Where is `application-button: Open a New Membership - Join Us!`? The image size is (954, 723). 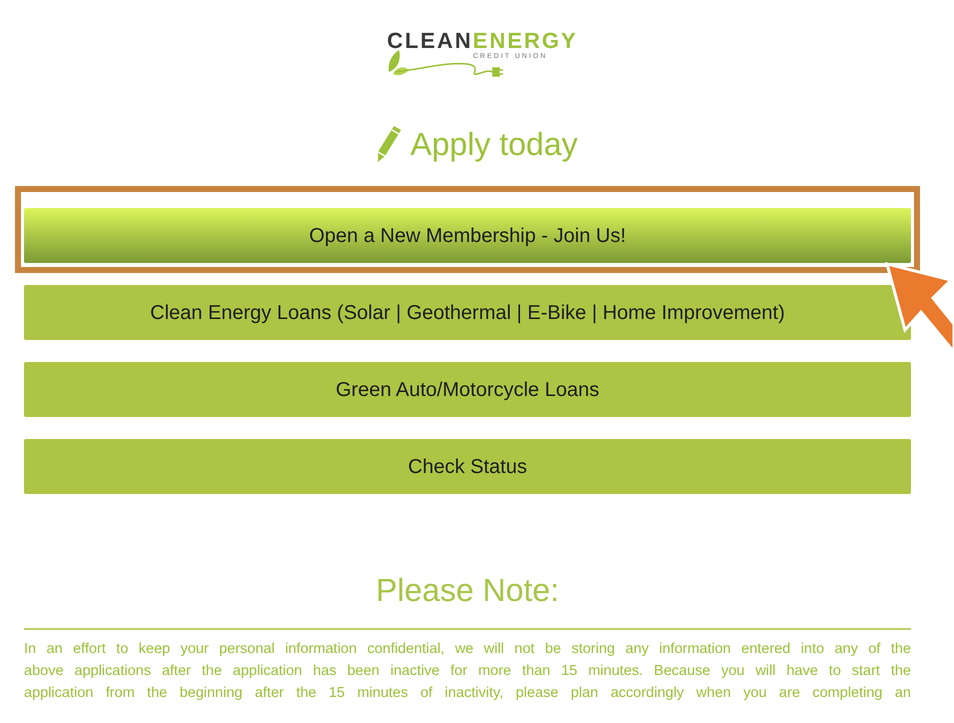 application-button: Open a New Membership - Join Us! is located at coordinates (467, 235).